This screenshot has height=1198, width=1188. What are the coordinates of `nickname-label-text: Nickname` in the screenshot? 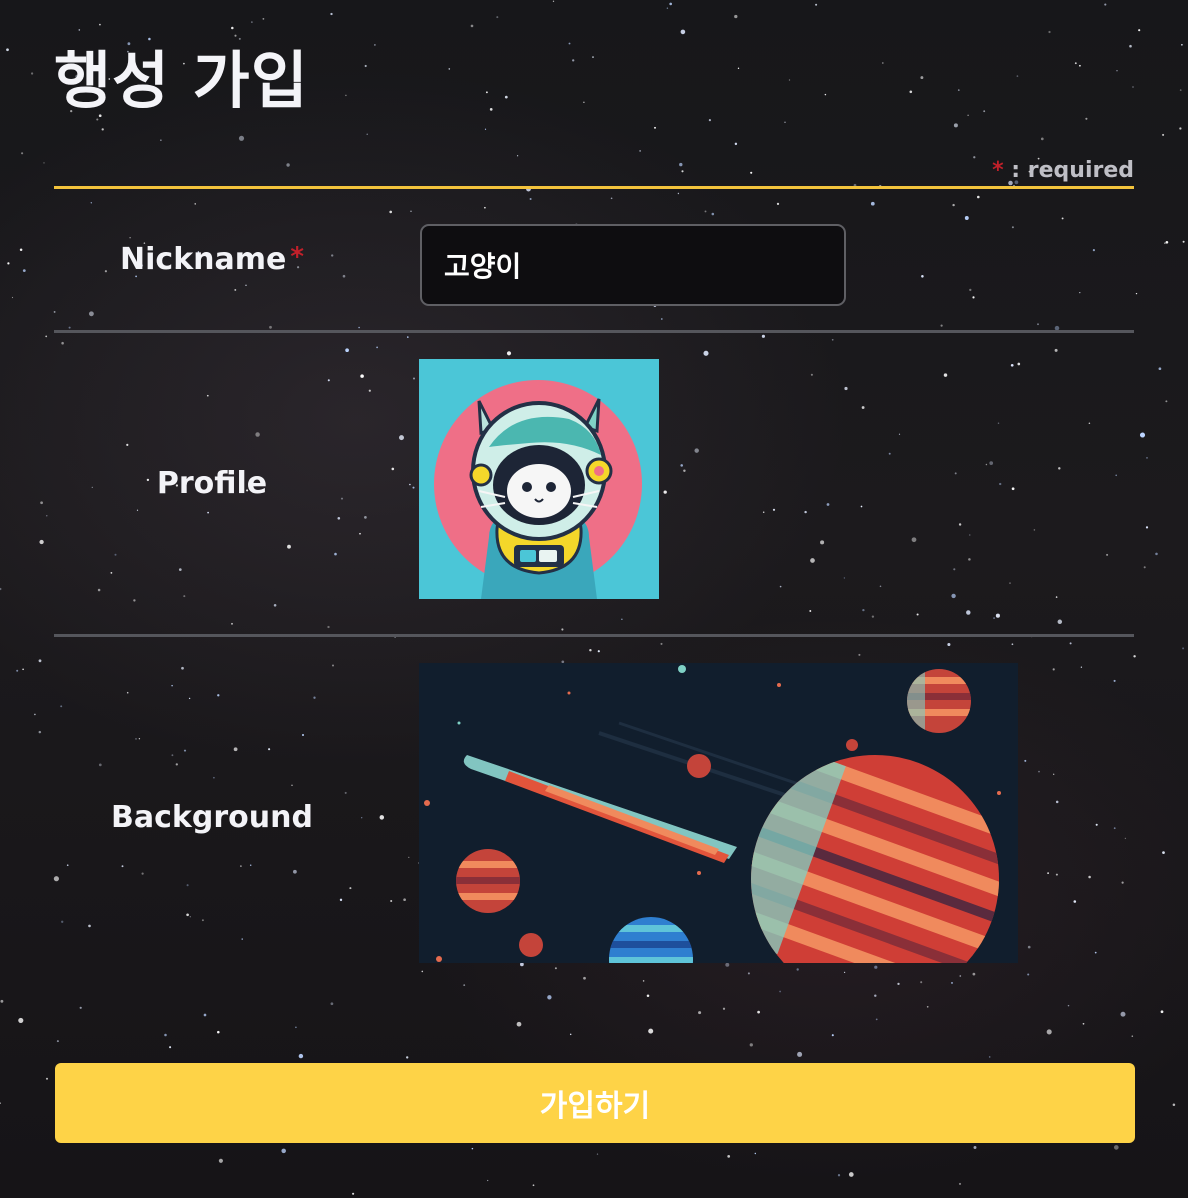 It's located at (203, 259).